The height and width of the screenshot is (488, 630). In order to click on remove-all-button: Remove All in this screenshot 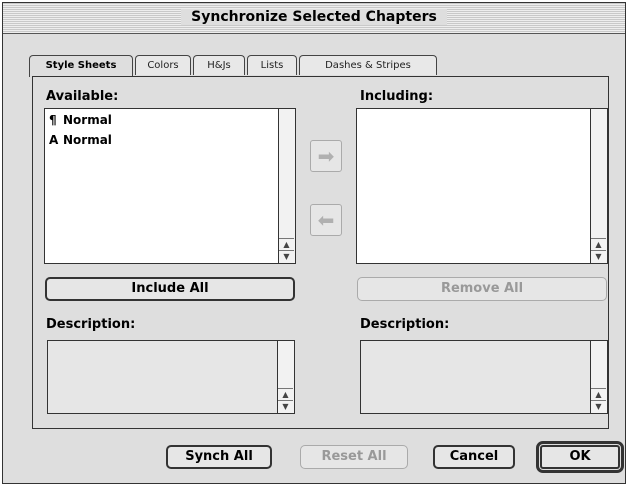, I will do `click(482, 289)`.